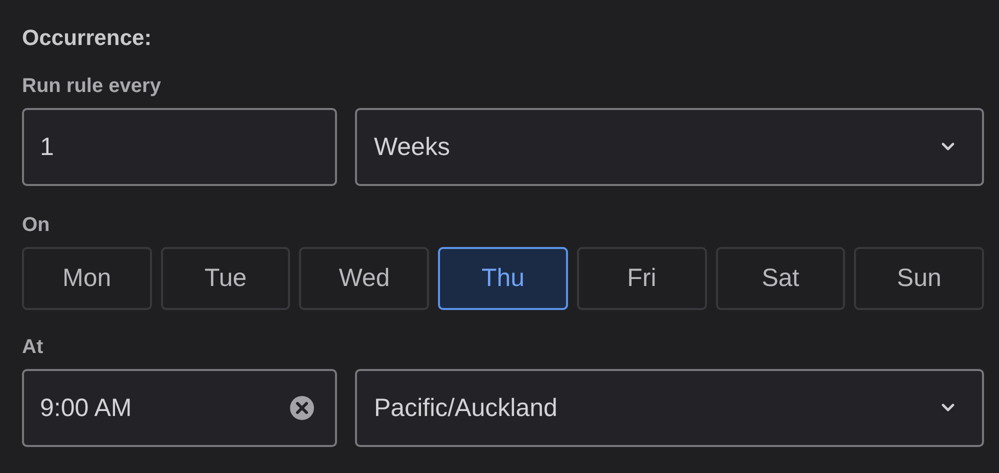  Describe the element at coordinates (91, 86) in the screenshot. I see `field-label: Run rule every` at that location.